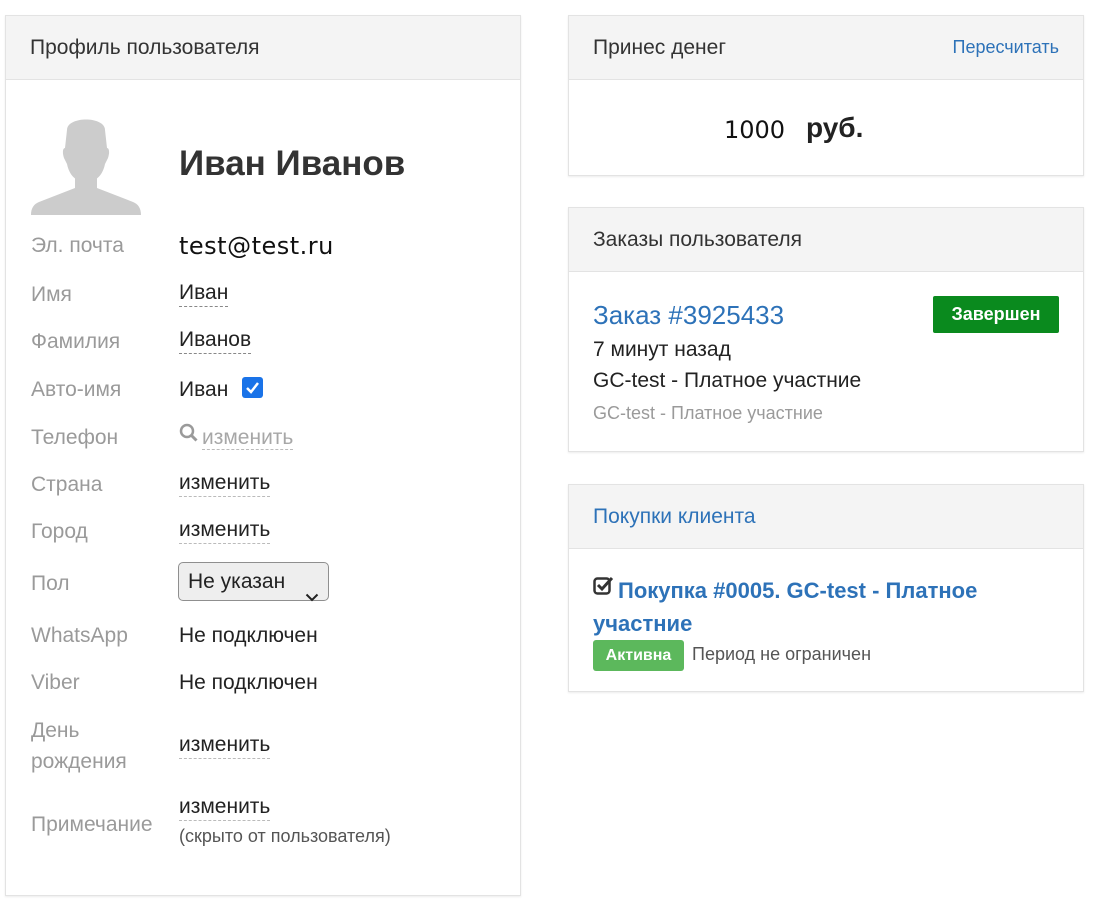 This screenshot has width=1094, height=910. Describe the element at coordinates (271, 342) in the screenshot. I see `field-last-name: Фамилия Иванов` at that location.